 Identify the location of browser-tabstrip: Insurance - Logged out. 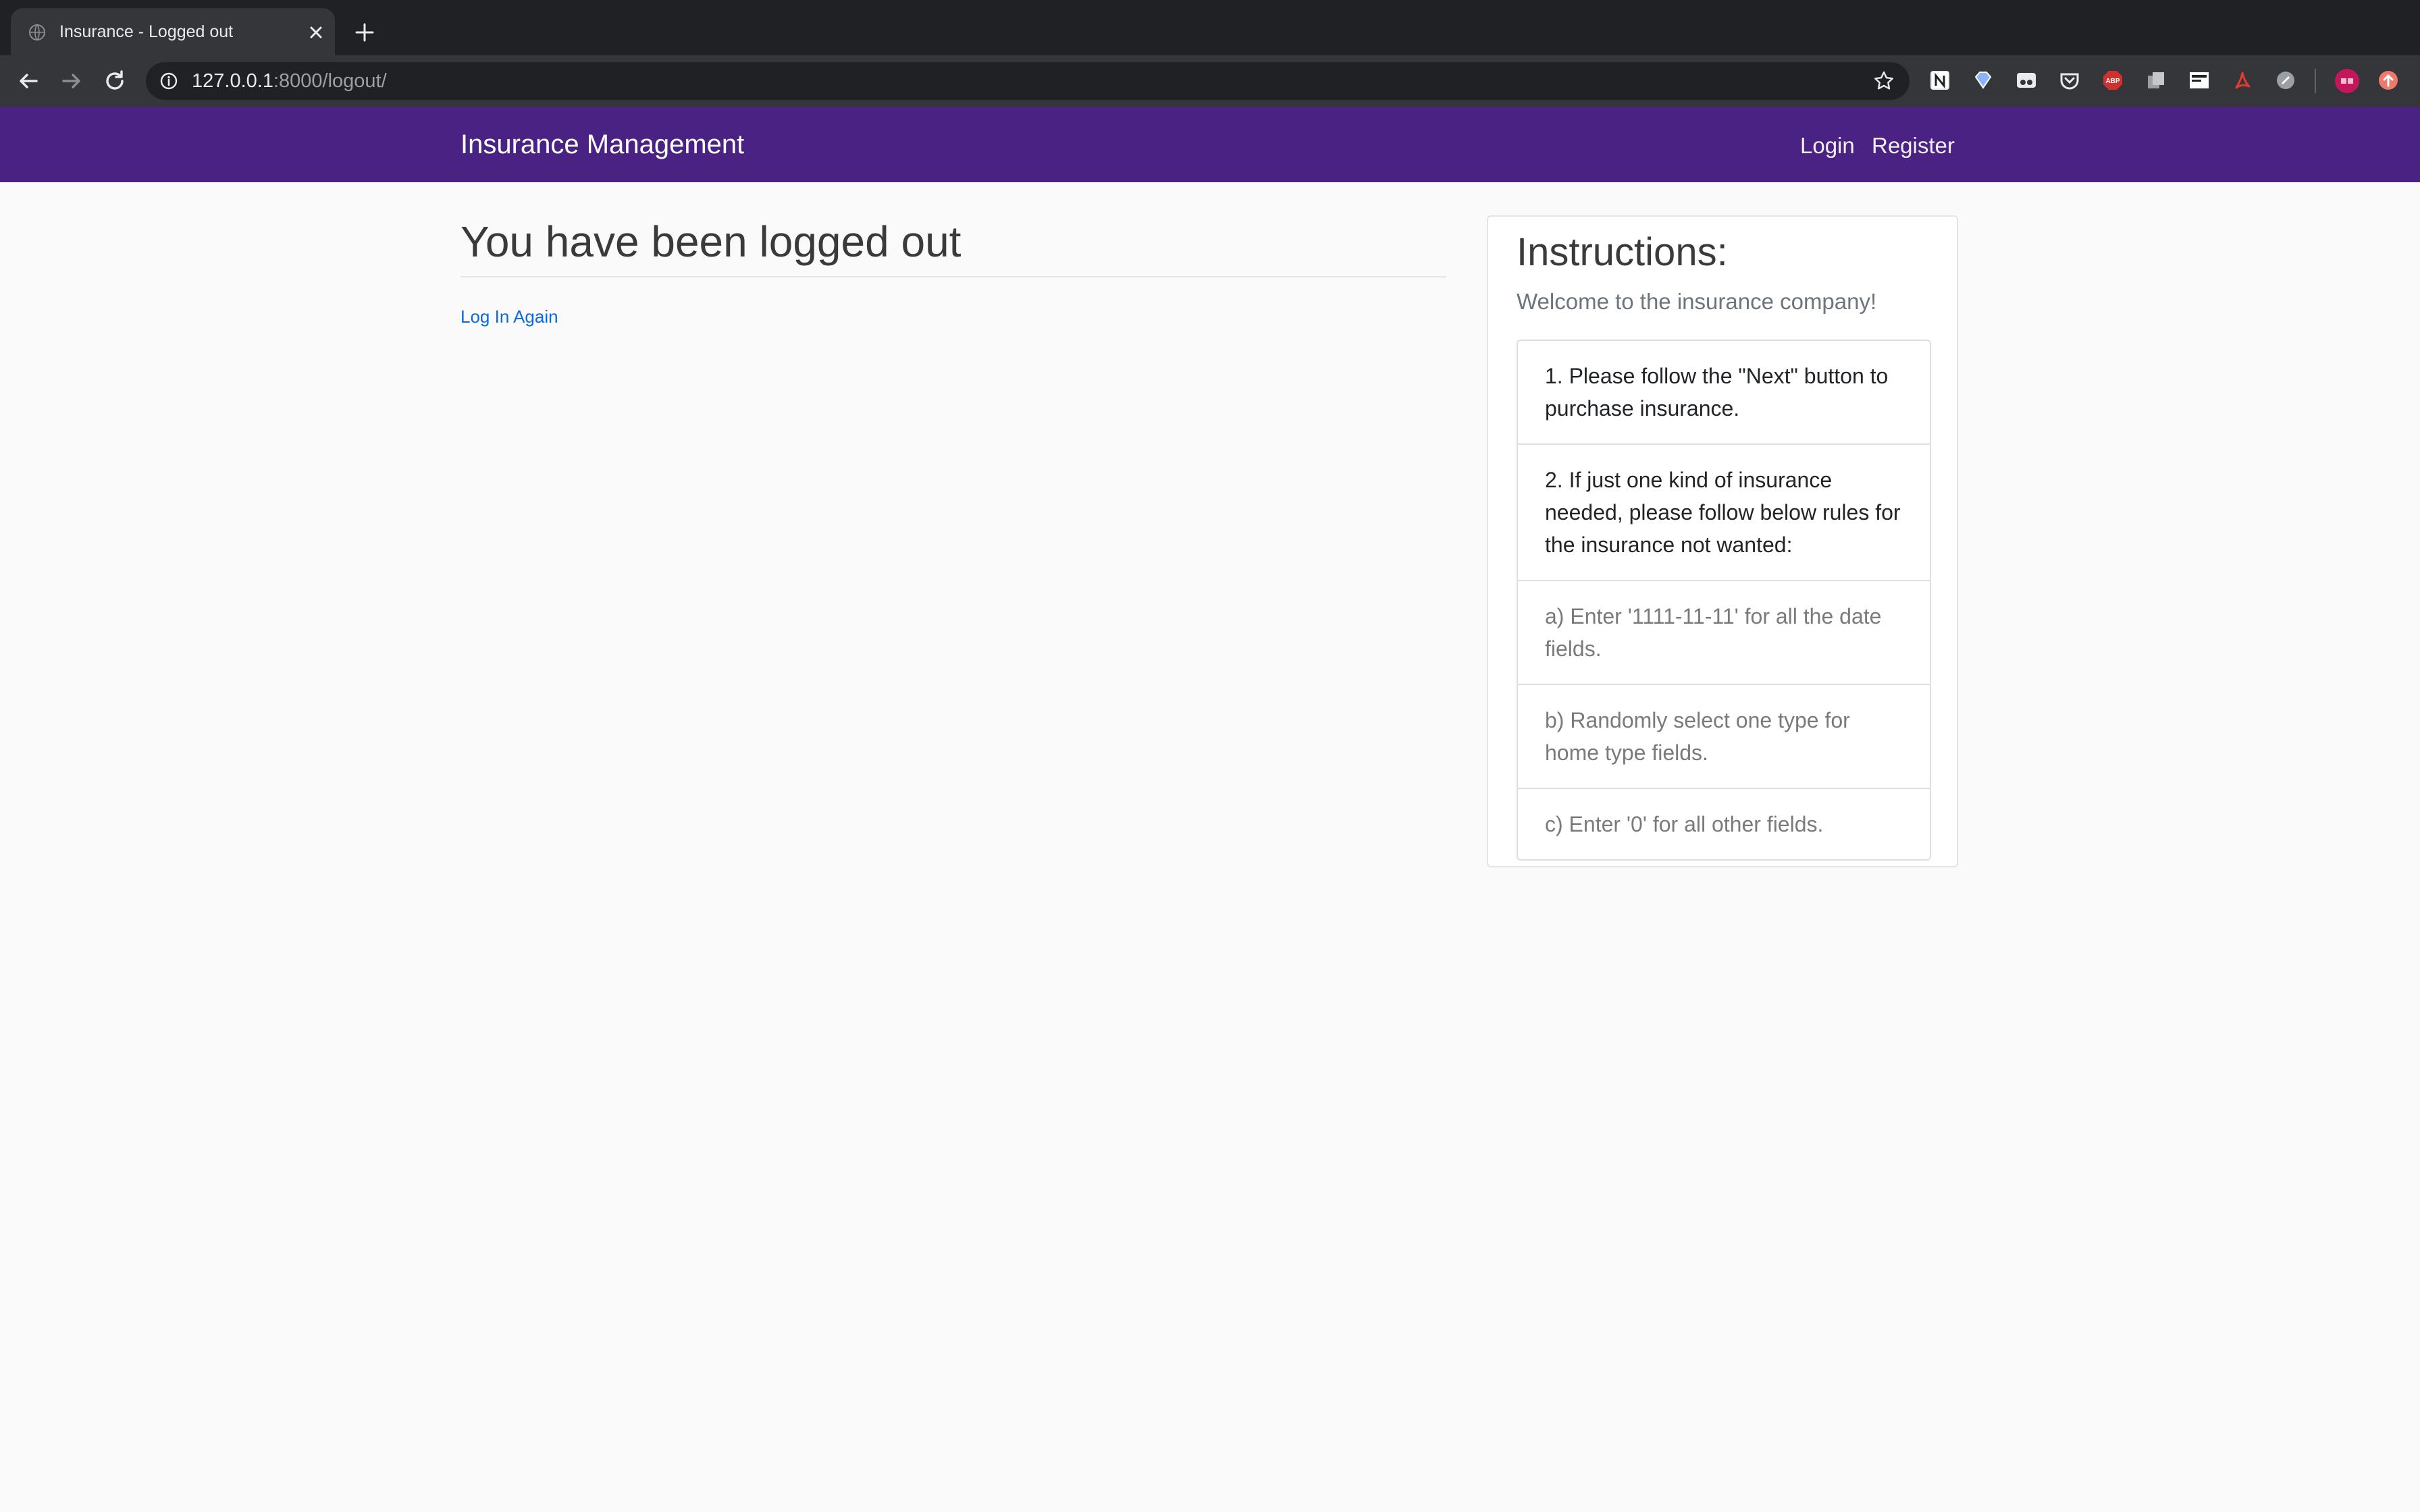
(1210, 27).